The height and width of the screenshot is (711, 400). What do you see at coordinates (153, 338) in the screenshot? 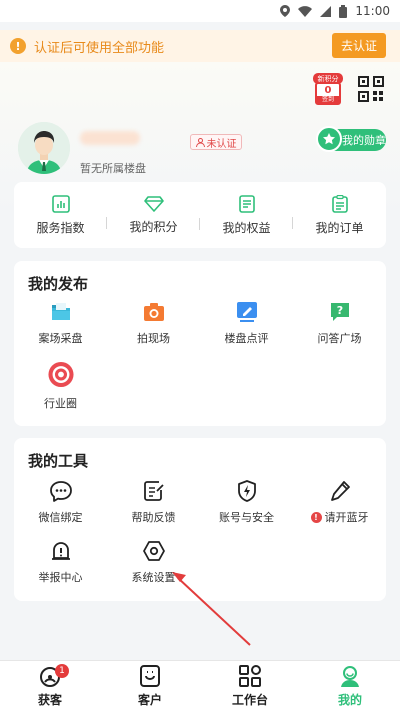
I see `publish-item-label: 拍现场` at bounding box center [153, 338].